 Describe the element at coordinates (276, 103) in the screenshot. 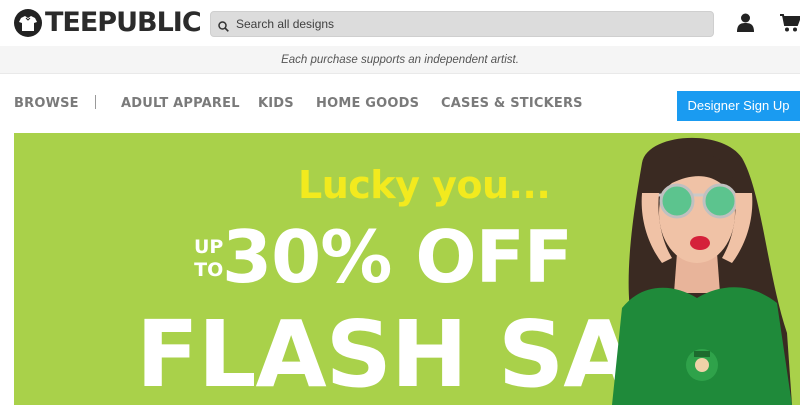

I see `nav-item-kids: KIDS` at that location.